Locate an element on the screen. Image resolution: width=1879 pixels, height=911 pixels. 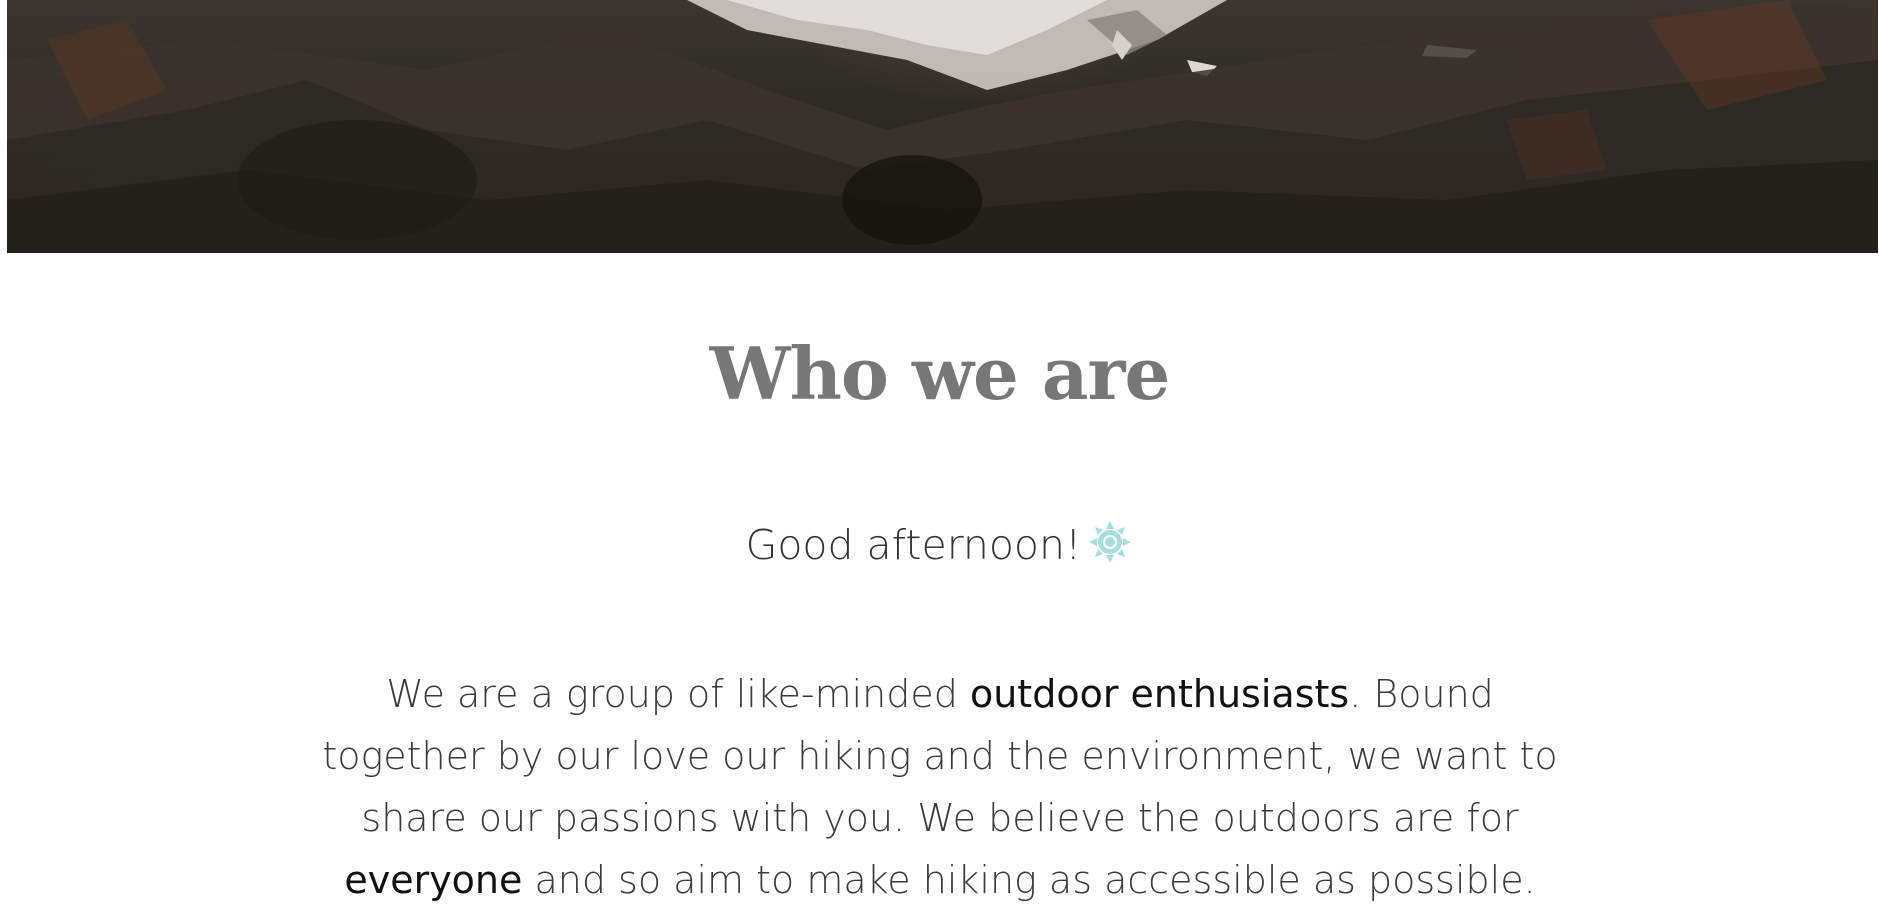
intro-highlight-everyone: everyone is located at coordinates (433, 880).